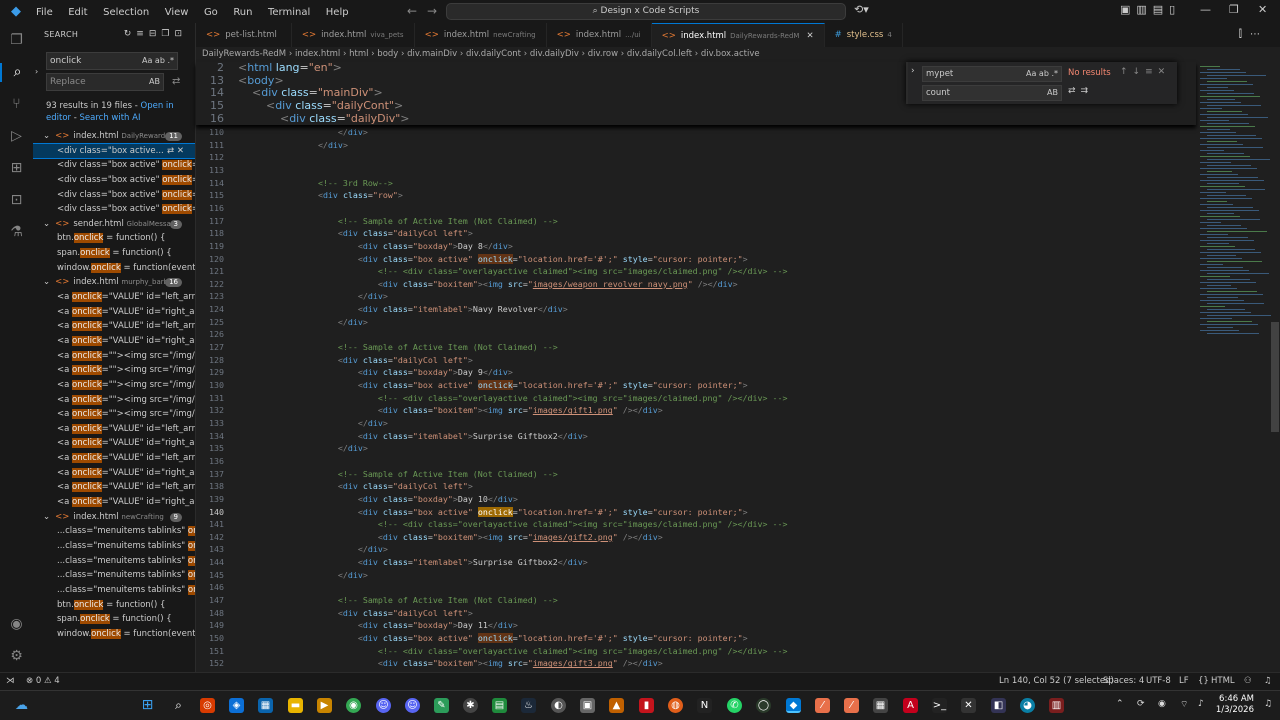  Describe the element at coordinates (1234, 9) in the screenshot. I see `maximize-icon: ❐` at that location.